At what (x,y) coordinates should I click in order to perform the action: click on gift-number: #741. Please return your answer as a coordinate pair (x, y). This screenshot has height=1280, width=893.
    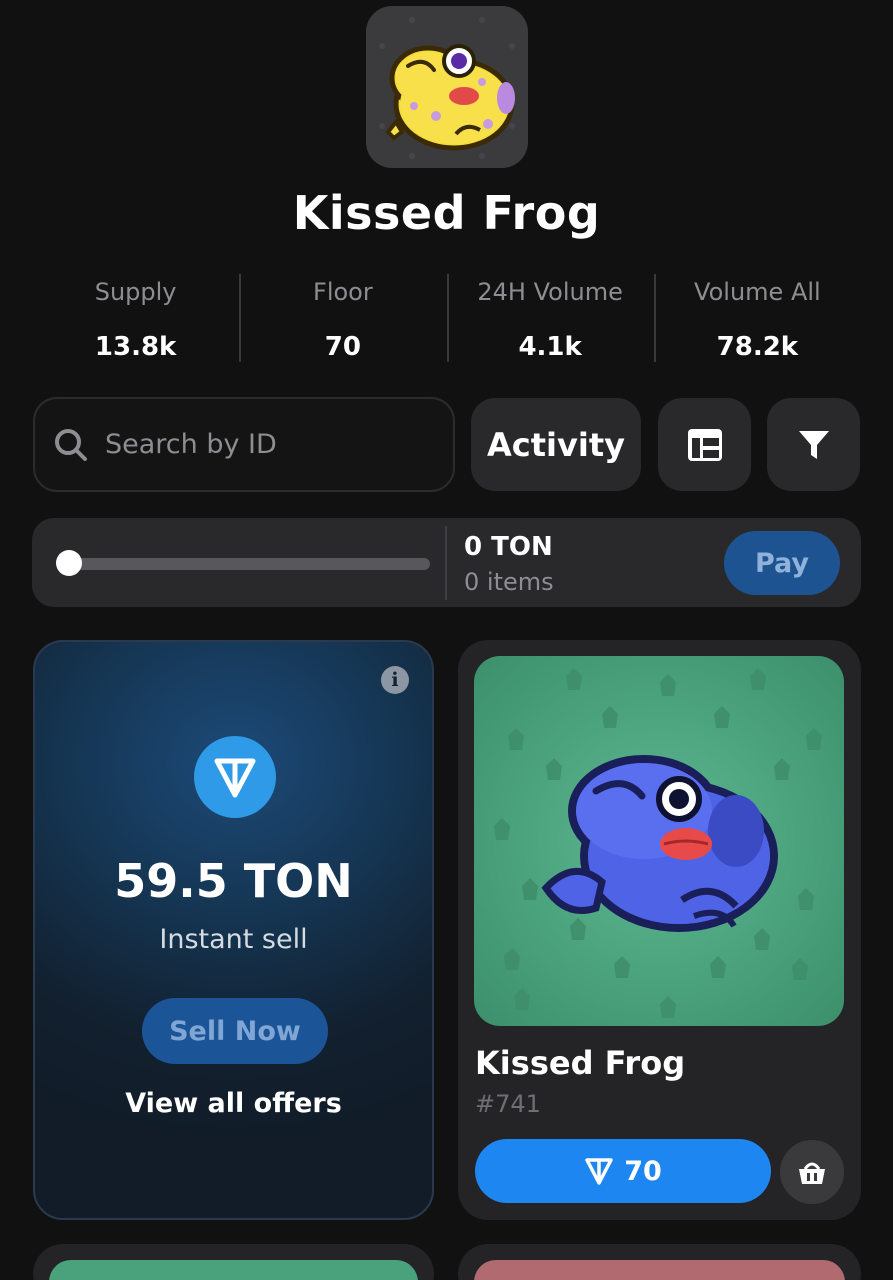
    Looking at the image, I should click on (508, 1104).